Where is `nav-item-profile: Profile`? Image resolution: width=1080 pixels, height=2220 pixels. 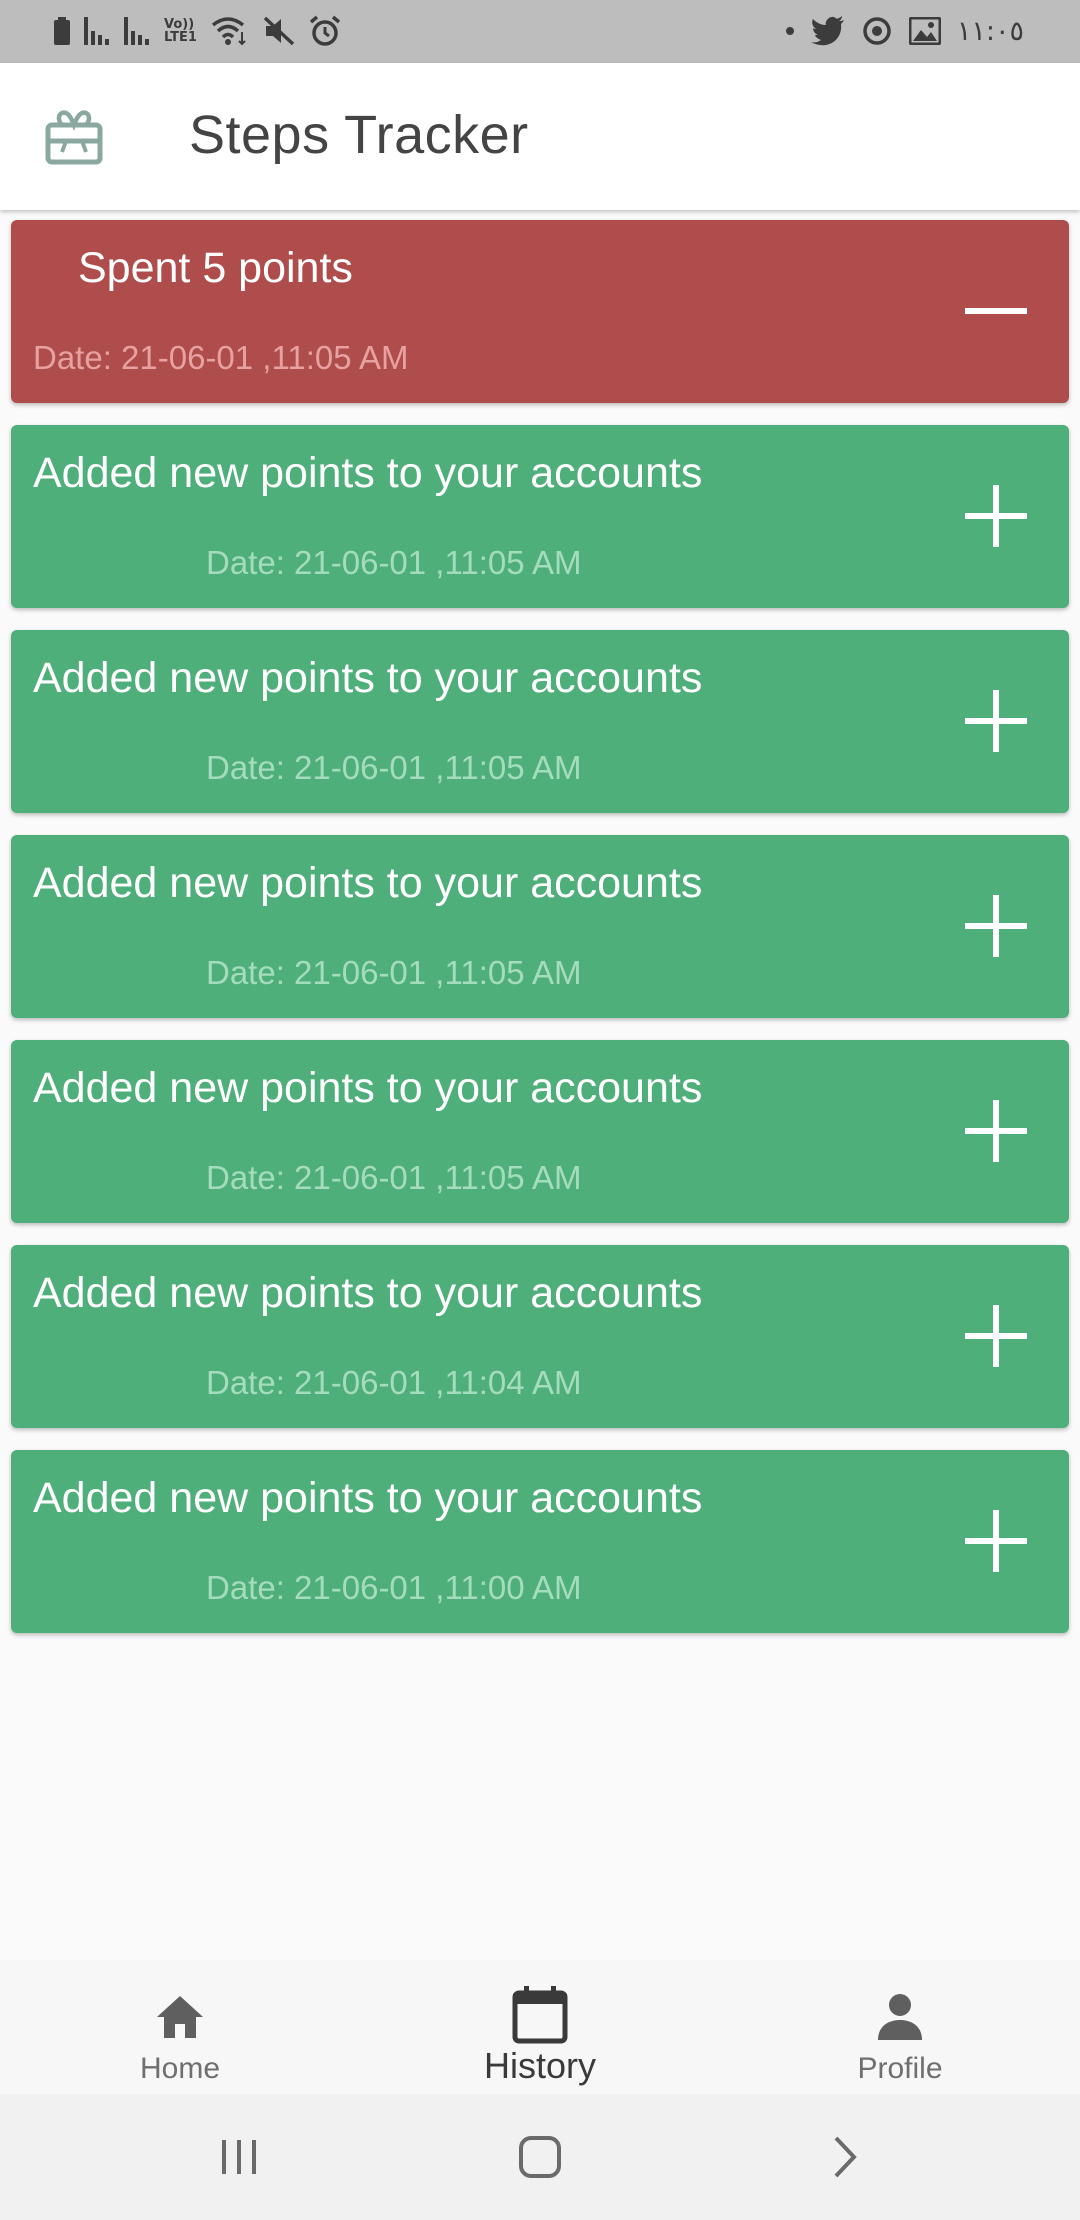
nav-item-profile: Profile is located at coordinates (900, 2027).